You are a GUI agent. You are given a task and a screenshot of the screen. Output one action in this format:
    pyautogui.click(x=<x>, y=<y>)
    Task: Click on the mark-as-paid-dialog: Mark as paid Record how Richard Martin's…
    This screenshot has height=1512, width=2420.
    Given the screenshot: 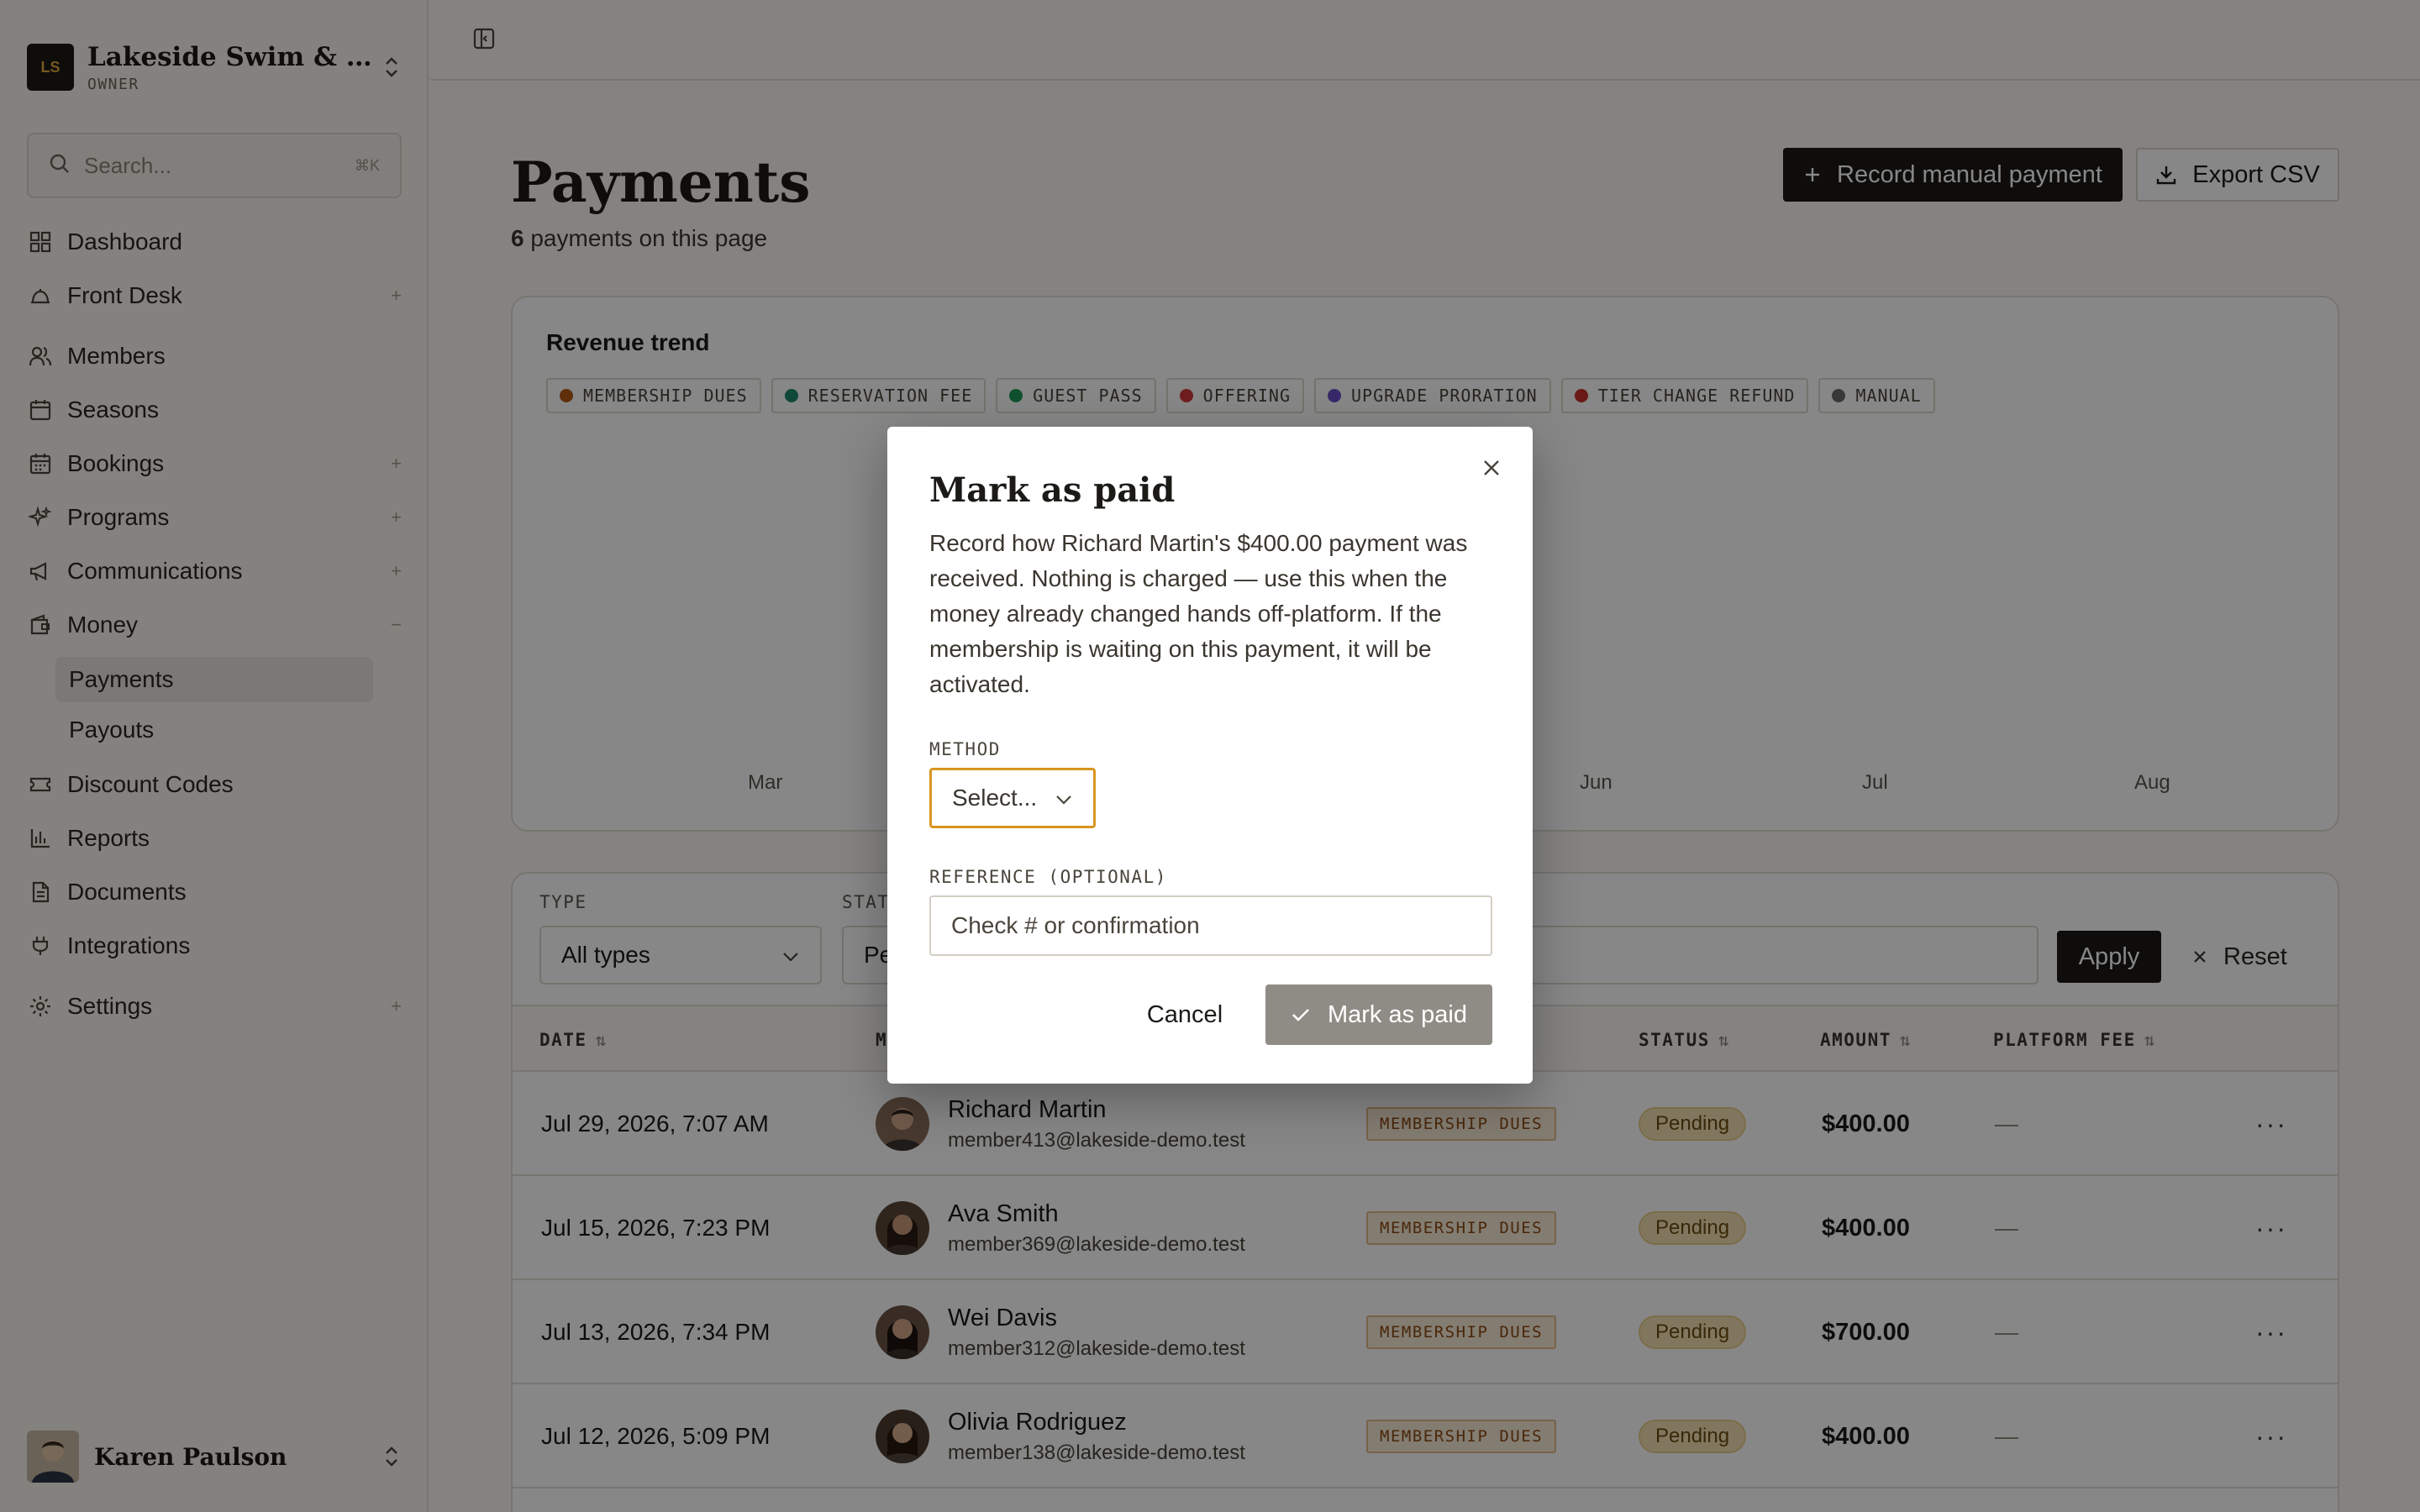 What is the action you would take?
    pyautogui.click(x=1210, y=755)
    